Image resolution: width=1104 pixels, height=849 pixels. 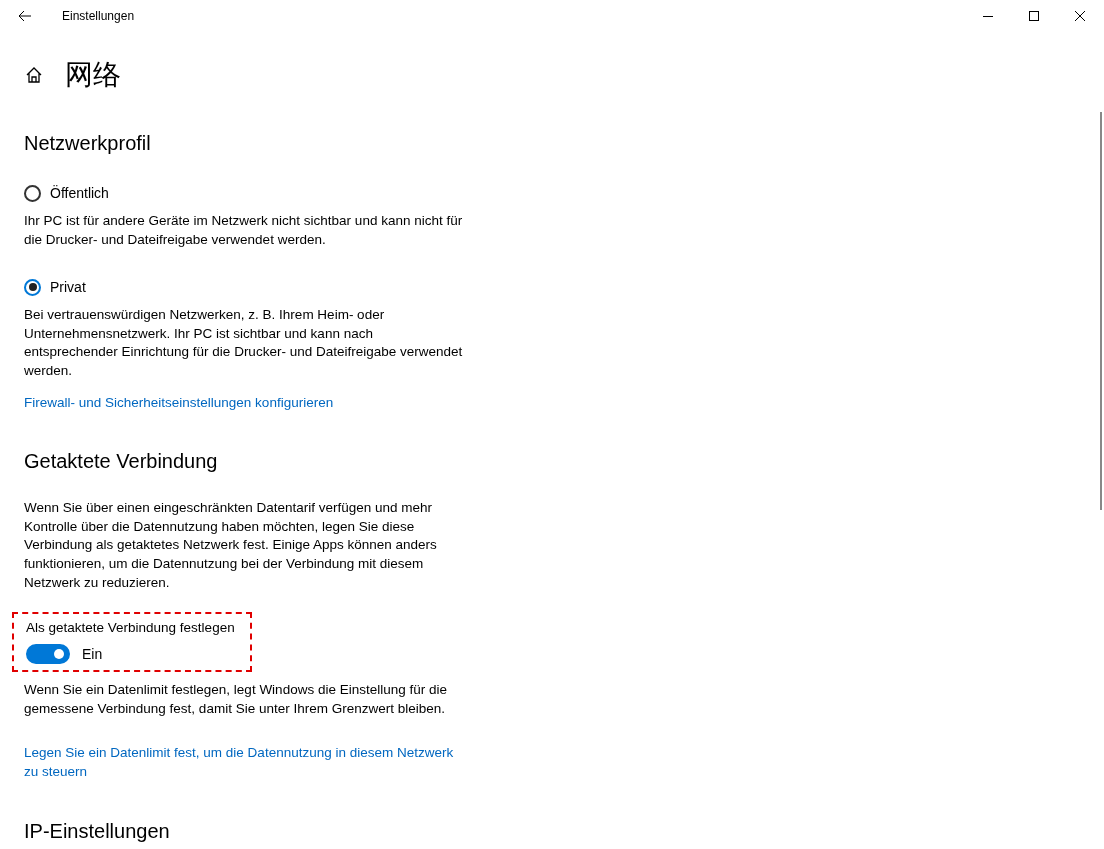 I want to click on page-title: 网络, so click(x=93, y=75).